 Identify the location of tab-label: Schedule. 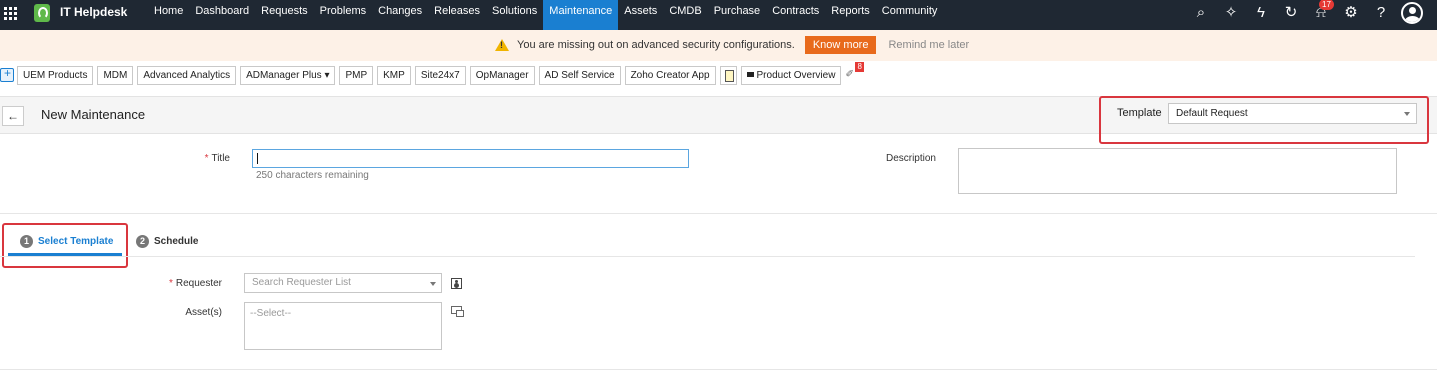
(176, 241).